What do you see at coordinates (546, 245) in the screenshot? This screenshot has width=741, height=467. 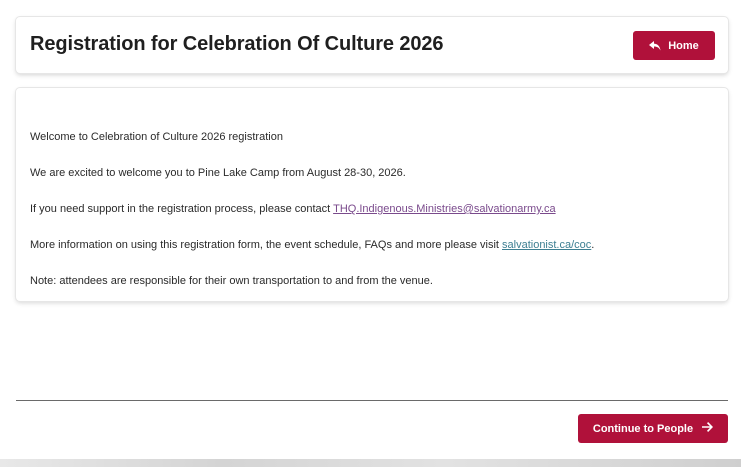 I see `info-site-link: salvationist.ca/coc` at bounding box center [546, 245].